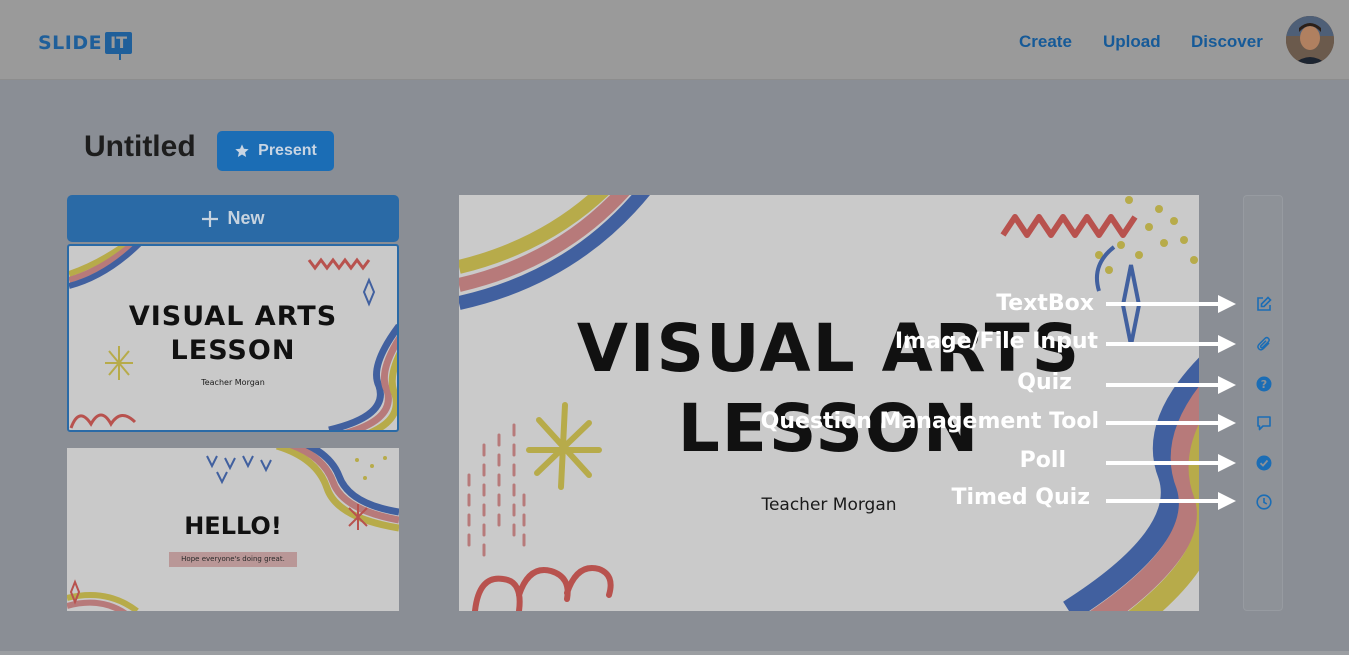 The width and height of the screenshot is (1349, 655). Describe the element at coordinates (1227, 42) in the screenshot. I see `nav-discover-link: Discover` at that location.